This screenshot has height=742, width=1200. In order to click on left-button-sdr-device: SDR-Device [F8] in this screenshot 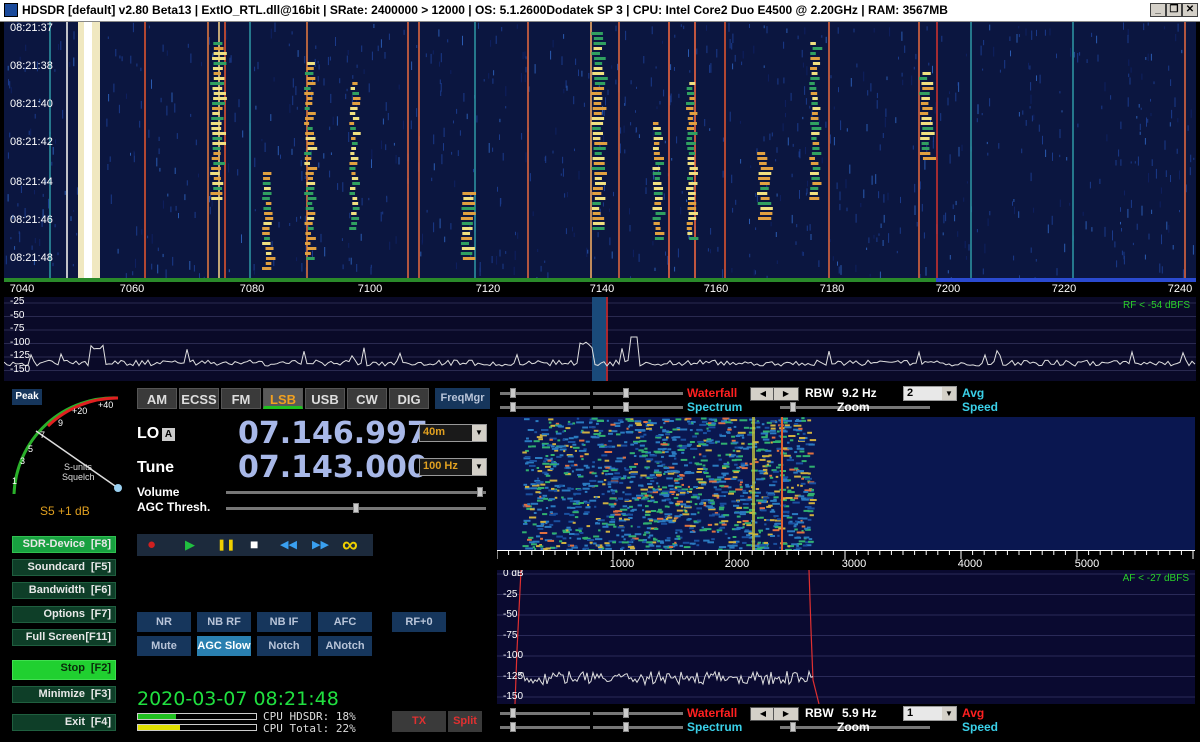, I will do `click(64, 544)`.